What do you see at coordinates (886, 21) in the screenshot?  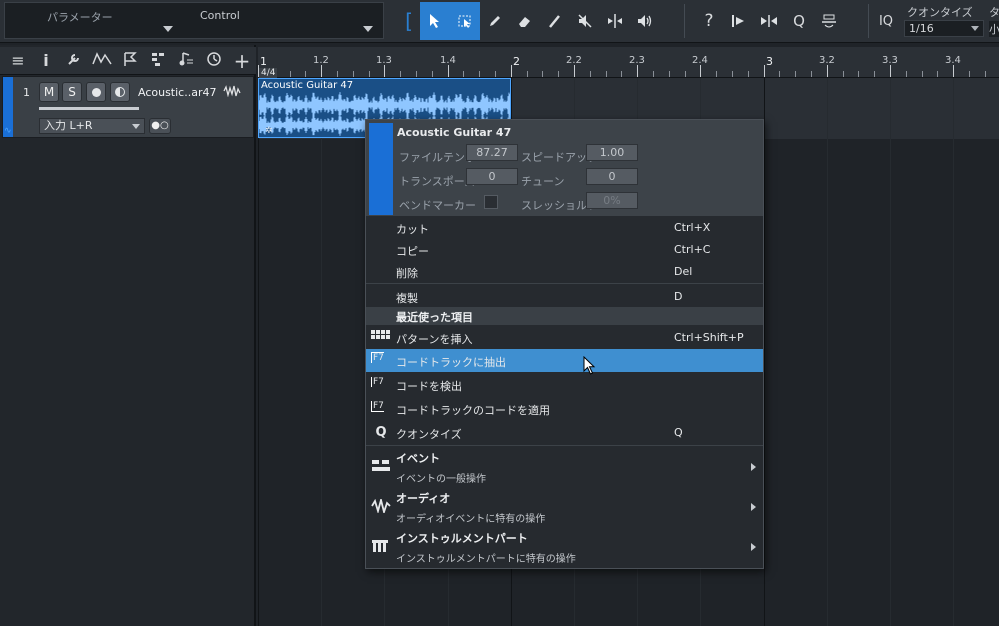 I see `iq-button: IQ` at bounding box center [886, 21].